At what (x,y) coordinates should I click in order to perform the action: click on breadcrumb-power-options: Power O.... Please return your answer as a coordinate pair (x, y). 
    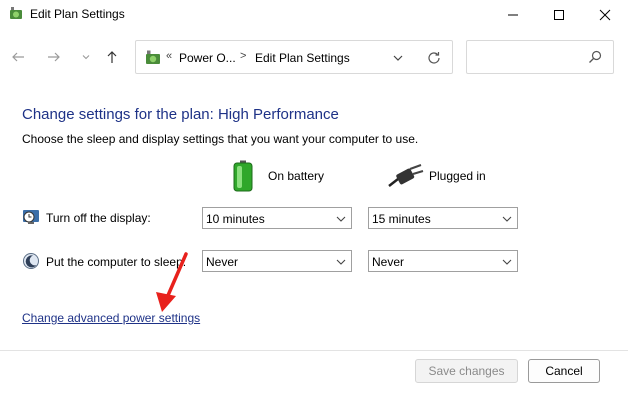
    Looking at the image, I should click on (207, 58).